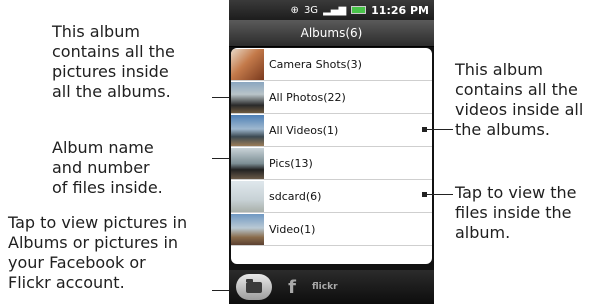 This screenshot has width=599, height=304. I want to click on album-row-video: Video(1), so click(331, 229).